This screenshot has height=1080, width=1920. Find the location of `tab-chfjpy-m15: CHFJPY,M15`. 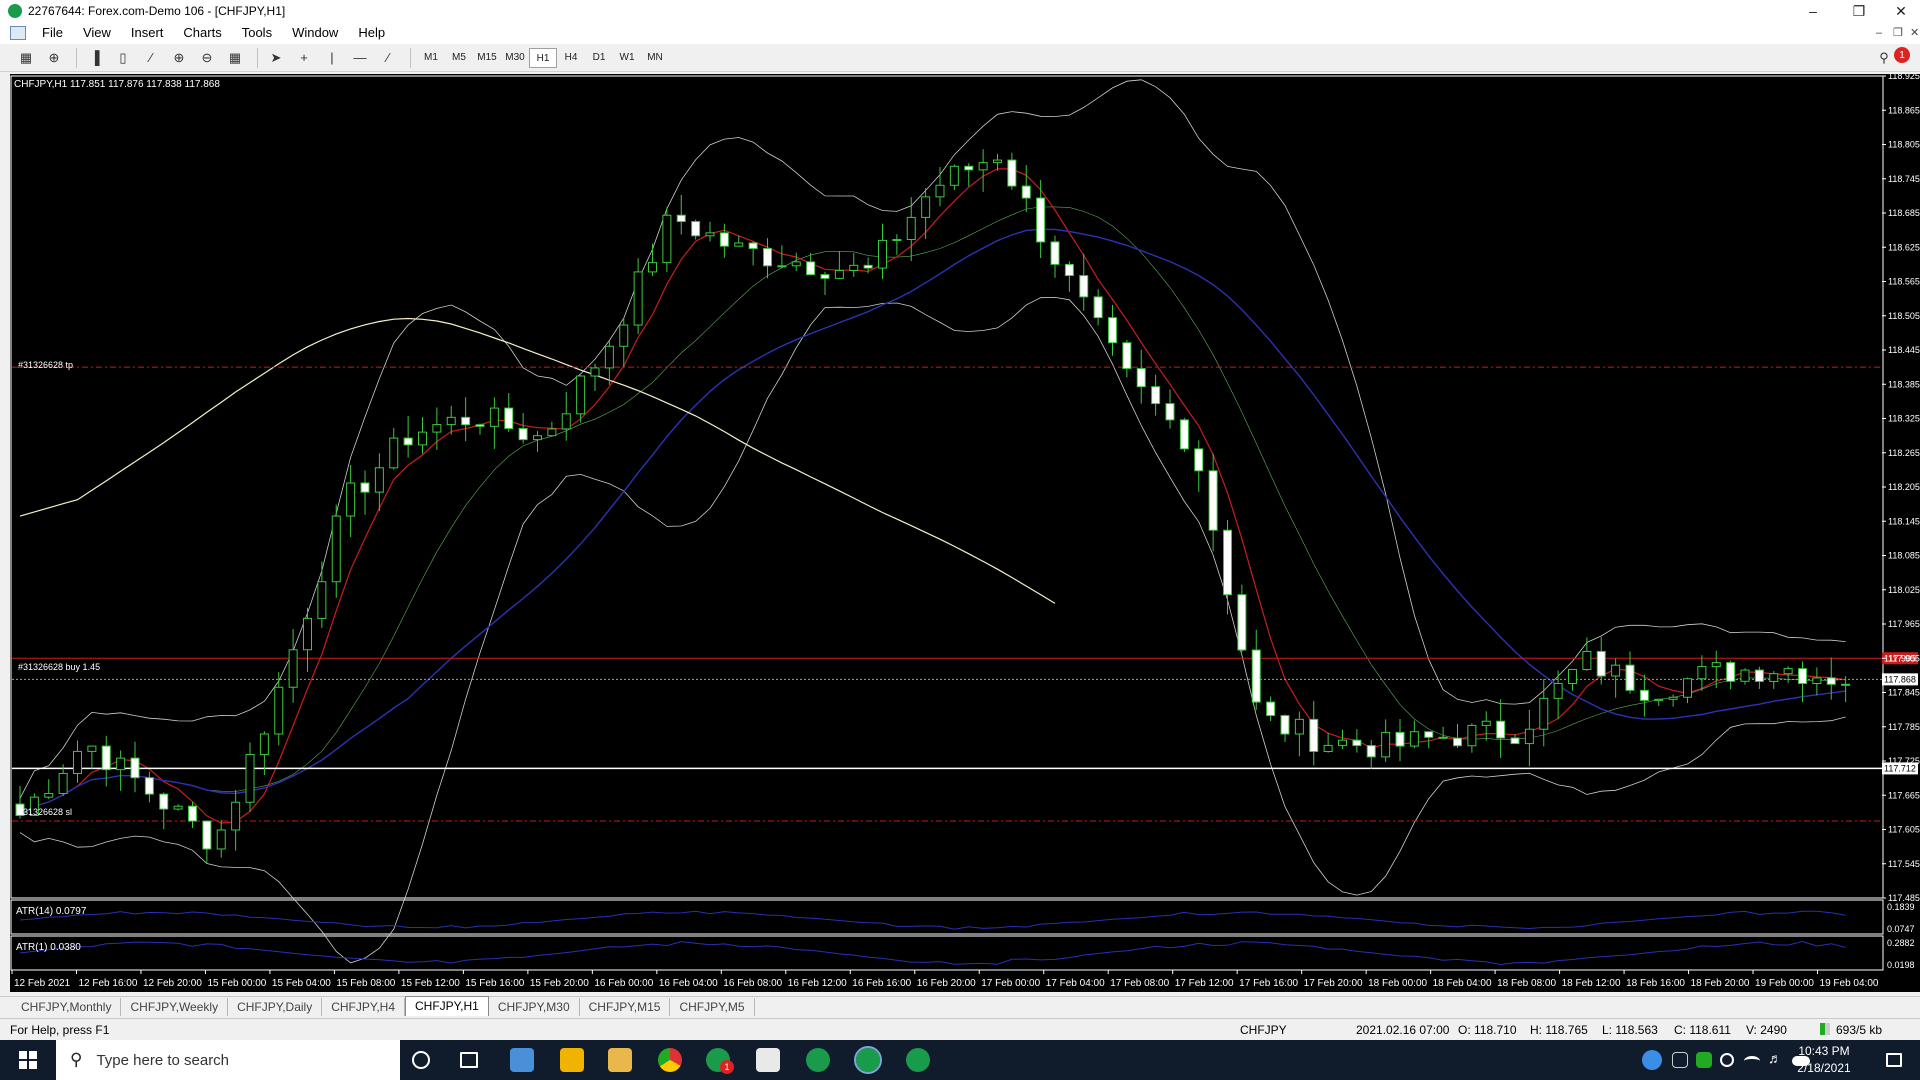

tab-chfjpy-m15: CHFJPY,M15 is located at coordinates (625, 1007).